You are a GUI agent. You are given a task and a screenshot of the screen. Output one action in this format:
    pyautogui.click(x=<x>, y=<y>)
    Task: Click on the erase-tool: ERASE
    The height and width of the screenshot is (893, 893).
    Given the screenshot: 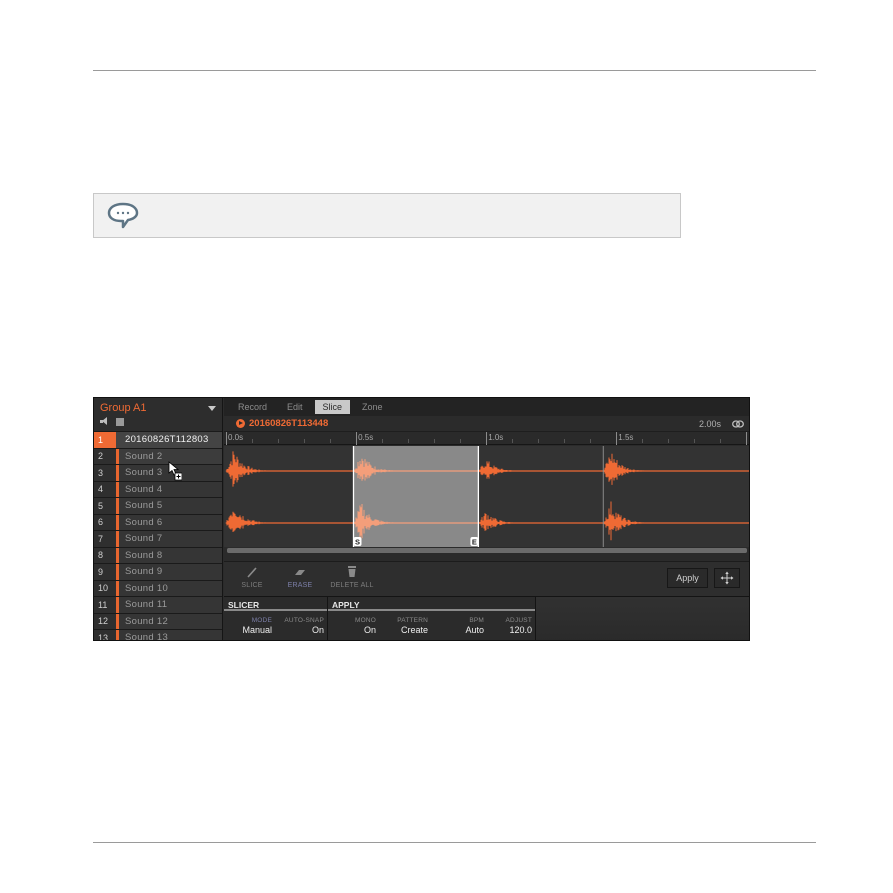 What is the action you would take?
    pyautogui.click(x=300, y=577)
    